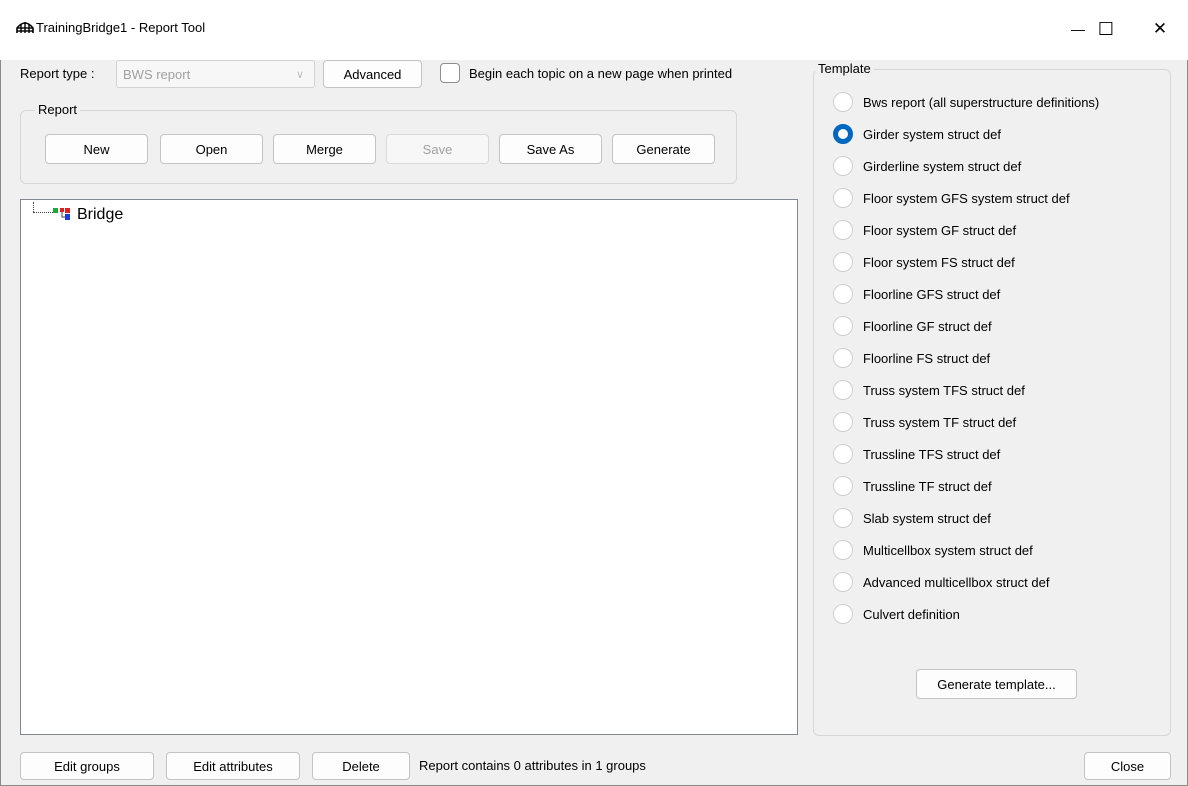  I want to click on template-option: Multicellbox system struct def, so click(998, 550).